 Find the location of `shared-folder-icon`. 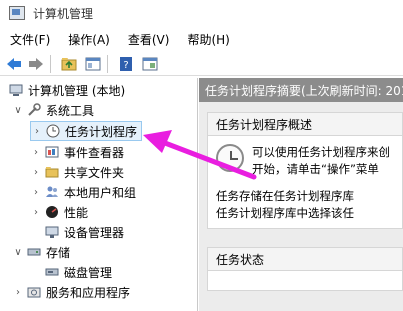

shared-folder-icon is located at coordinates (52, 172).